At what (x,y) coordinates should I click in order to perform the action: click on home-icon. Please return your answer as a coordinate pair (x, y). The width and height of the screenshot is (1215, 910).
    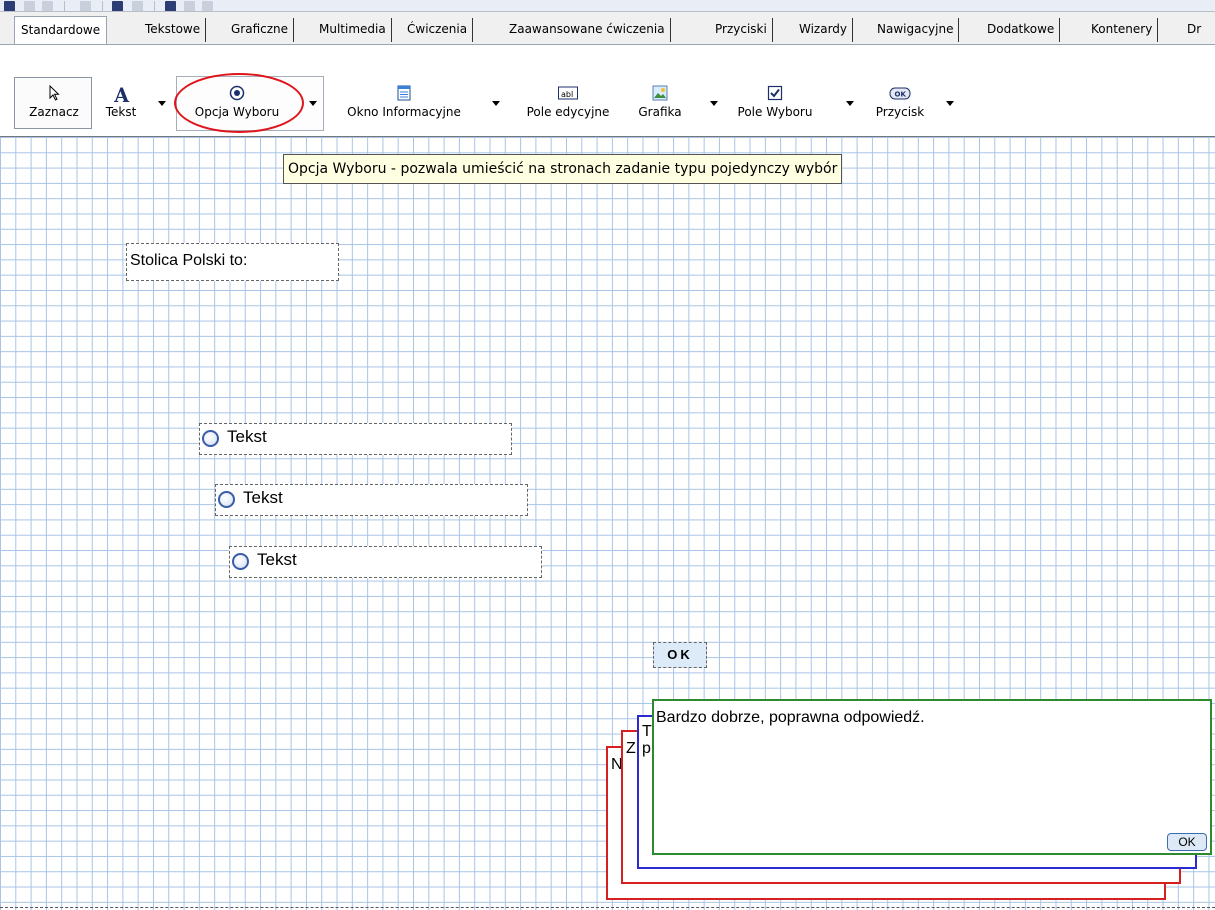
    Looking at the image, I should click on (85, 6).